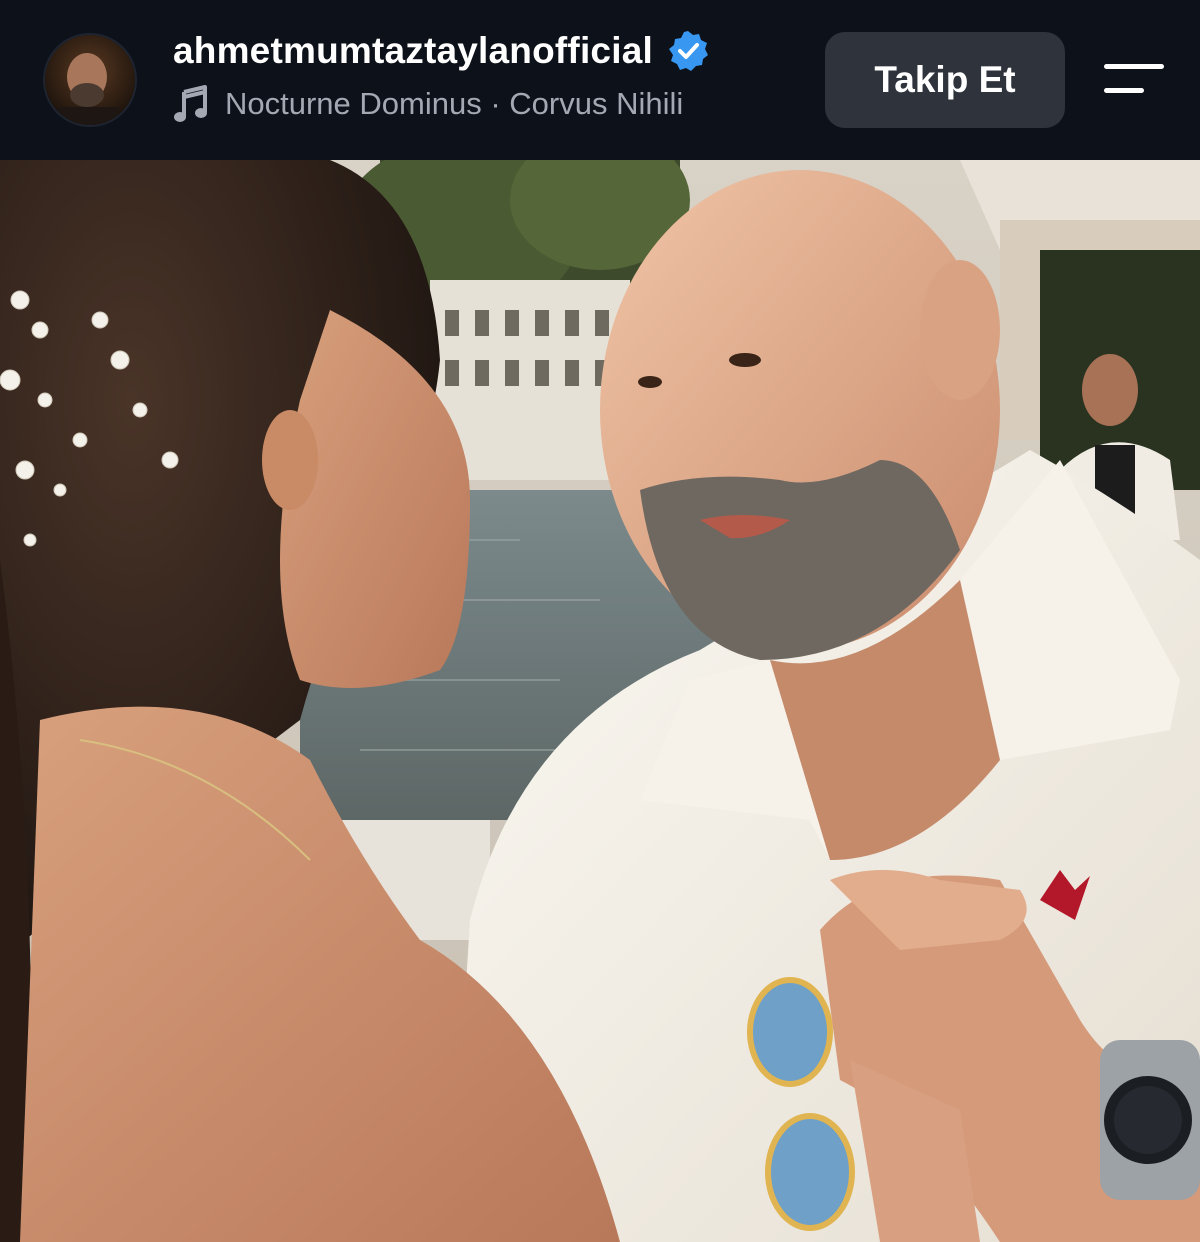 This screenshot has width=1200, height=1242. What do you see at coordinates (353, 103) in the screenshot?
I see `music-track: Nocturne Dominus` at bounding box center [353, 103].